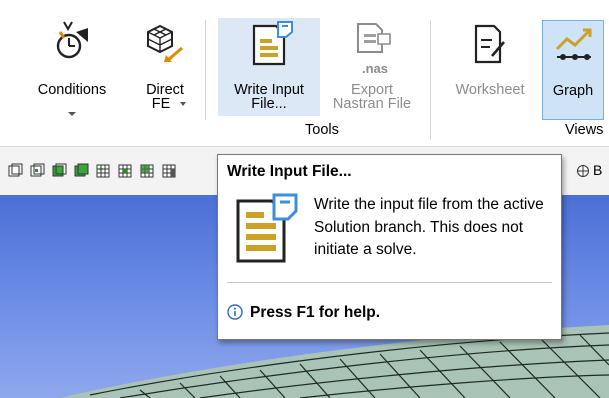 The image size is (609, 398). What do you see at coordinates (37, 170) in the screenshot?
I see `select-edge-icon` at bounding box center [37, 170].